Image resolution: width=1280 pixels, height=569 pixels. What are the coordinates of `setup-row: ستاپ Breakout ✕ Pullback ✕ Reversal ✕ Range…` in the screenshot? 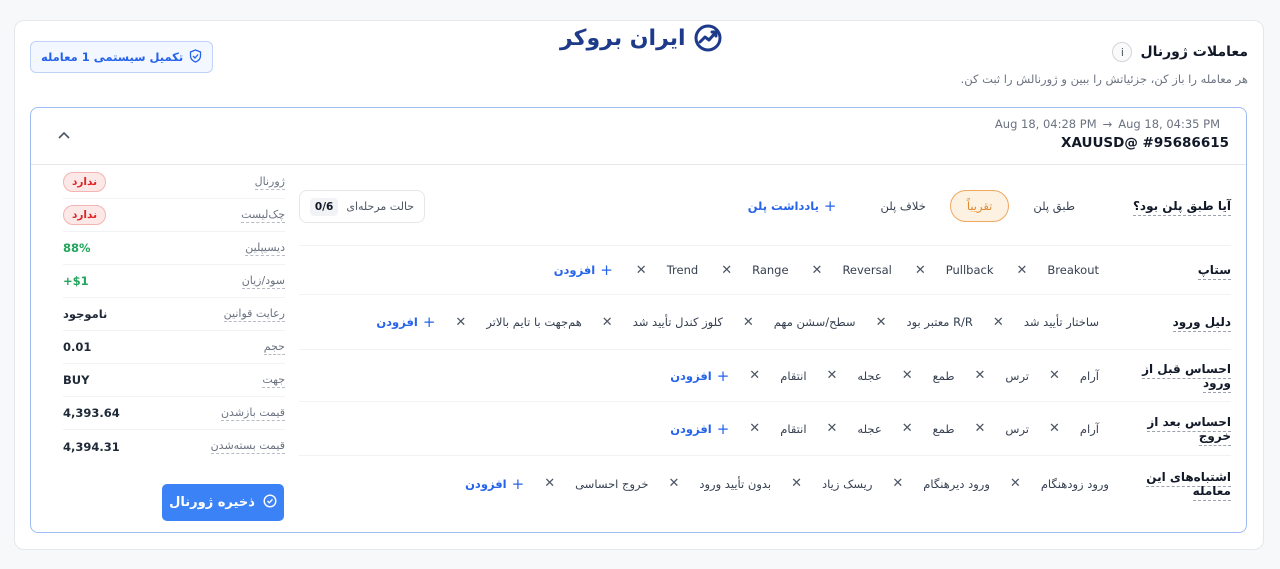 It's located at (765, 270).